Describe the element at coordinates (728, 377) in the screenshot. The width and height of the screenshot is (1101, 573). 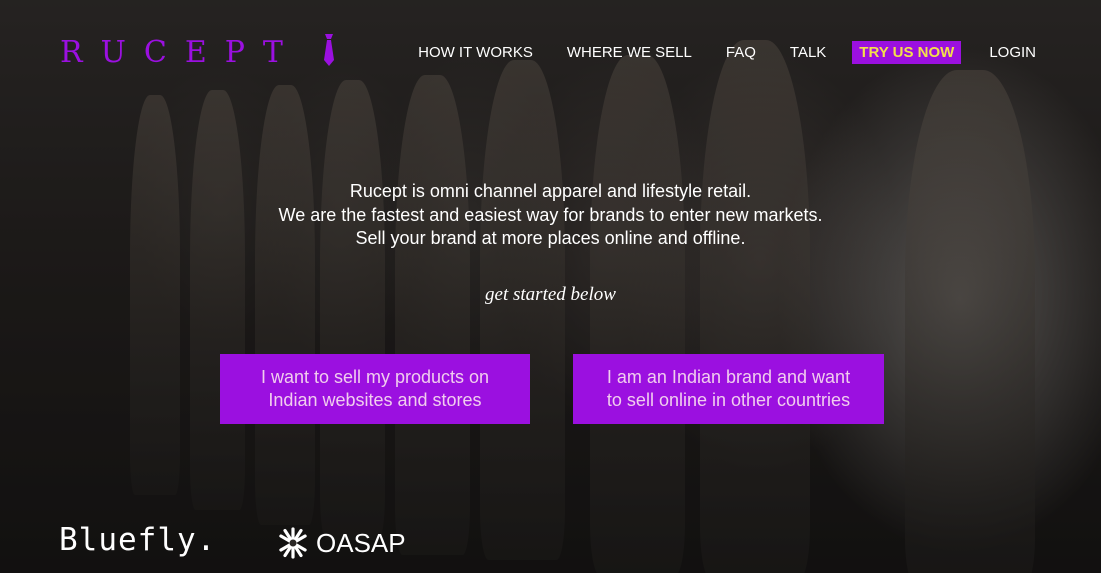
I see `button-label-line: I am an Indian brand and want` at that location.